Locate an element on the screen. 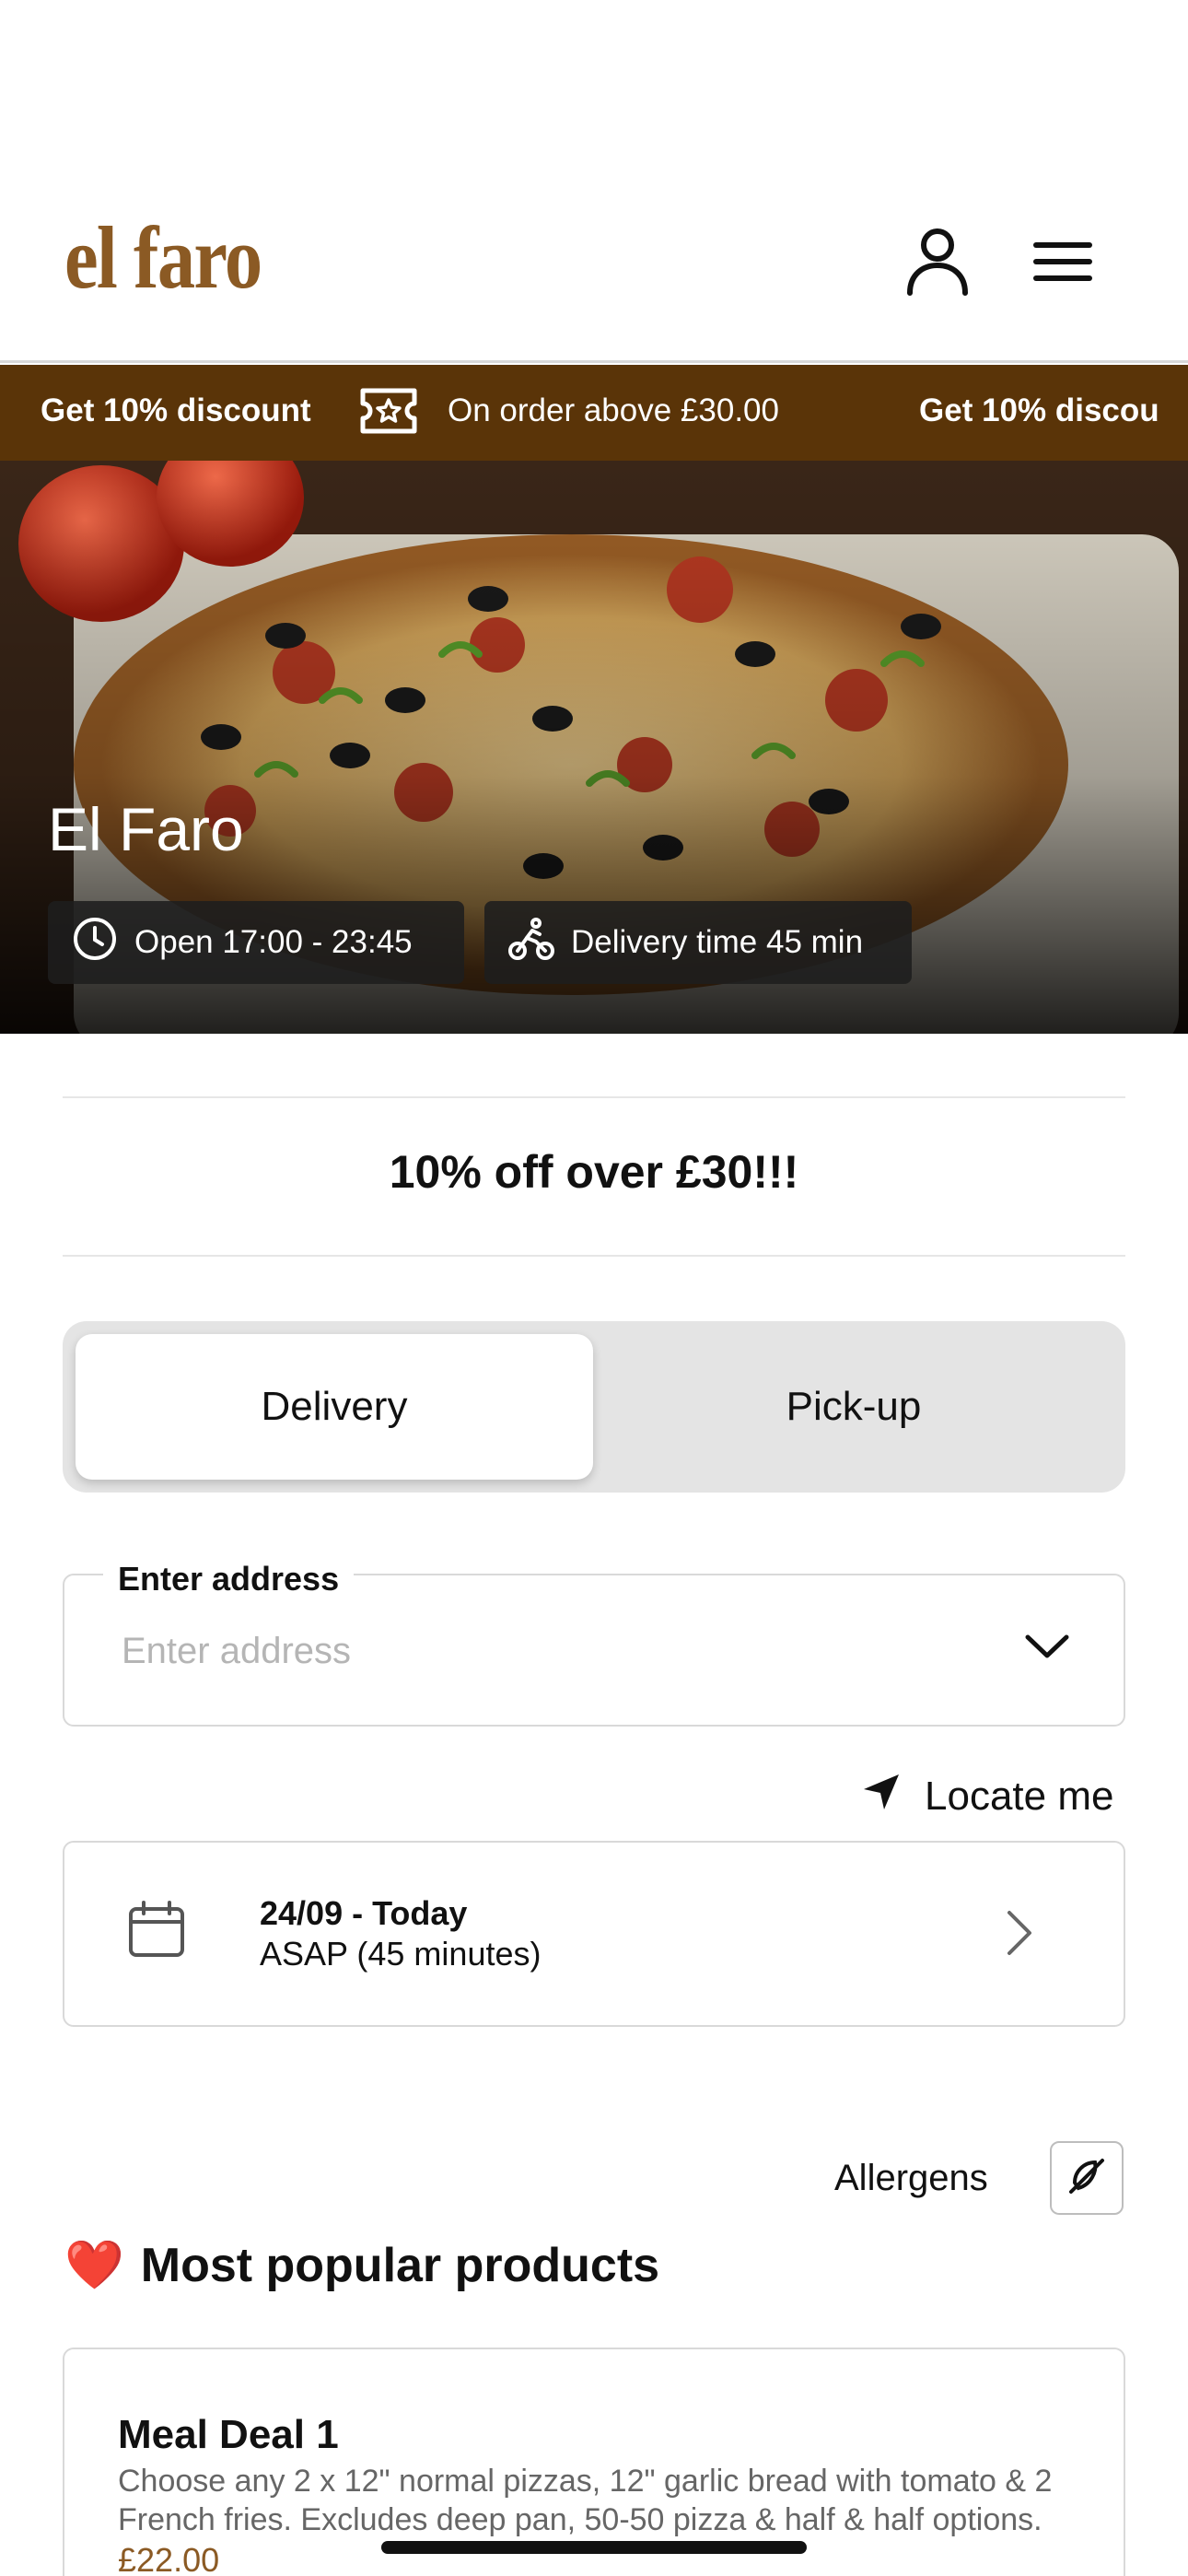 The width and height of the screenshot is (1188, 2576). opening-hours-chip: Open 17:00 - 23:45 is located at coordinates (256, 942).